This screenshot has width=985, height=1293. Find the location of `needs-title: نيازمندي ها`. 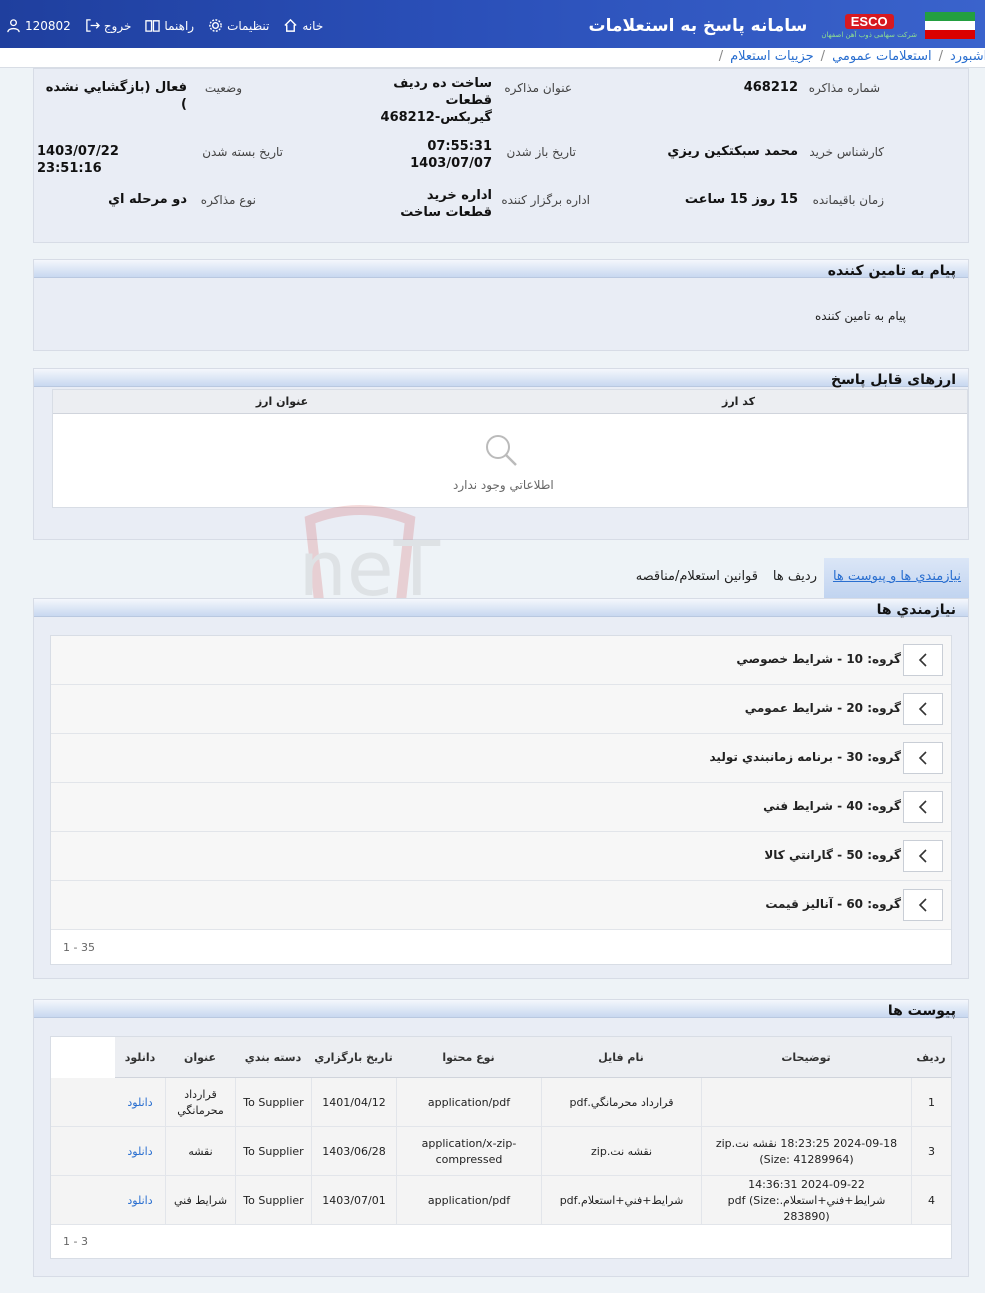

needs-title: نيازمندي ها is located at coordinates (916, 610).